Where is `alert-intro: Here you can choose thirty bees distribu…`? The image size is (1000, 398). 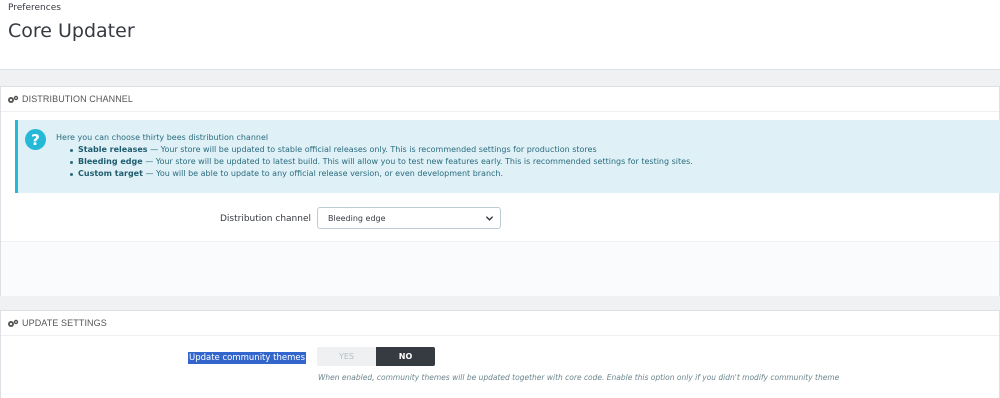 alert-intro: Here you can choose thirty bees distribu… is located at coordinates (162, 137).